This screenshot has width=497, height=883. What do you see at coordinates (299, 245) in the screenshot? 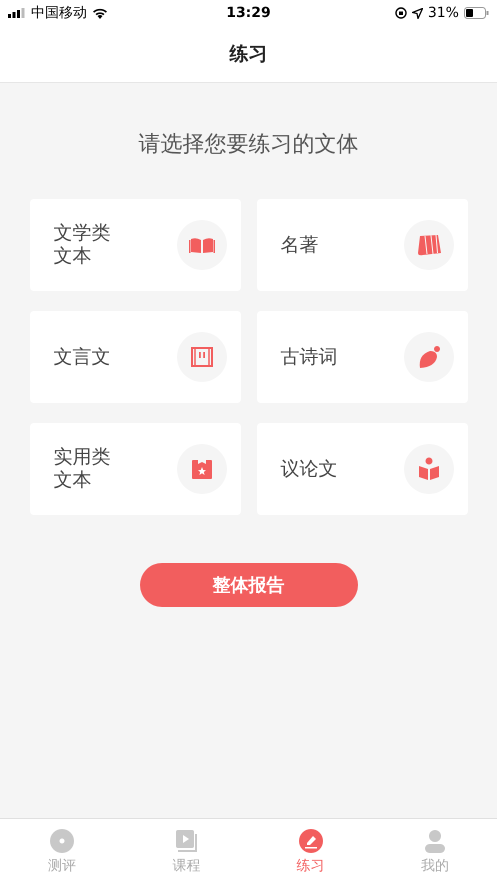
I see `genre-label: 名著` at bounding box center [299, 245].